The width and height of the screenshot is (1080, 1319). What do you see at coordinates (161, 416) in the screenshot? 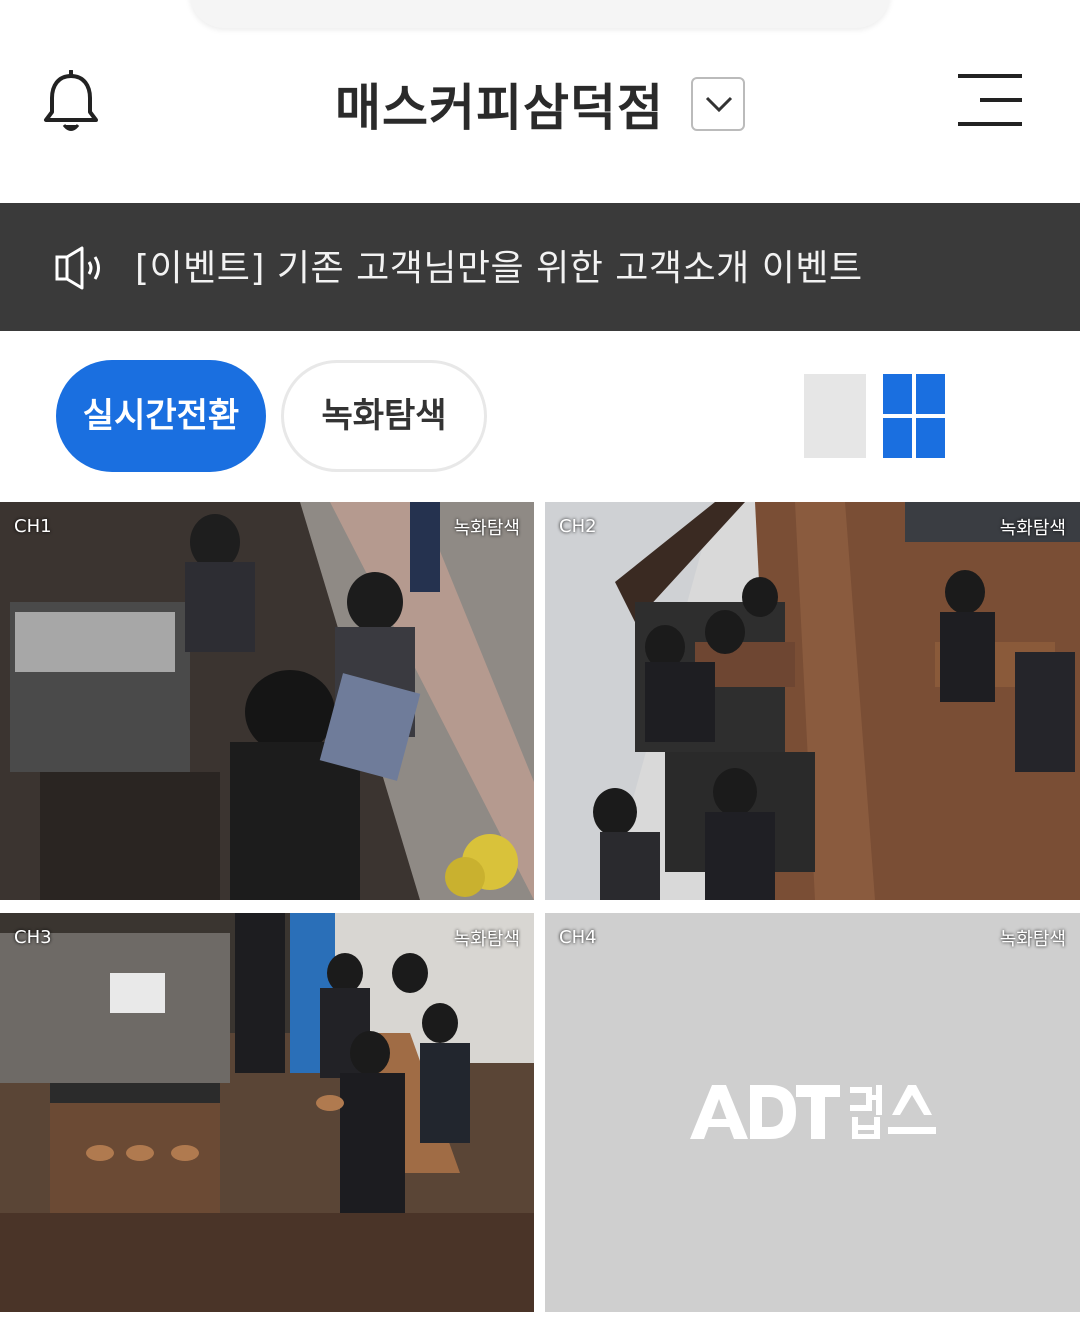
I see `live-switch-button: 실시간전환` at bounding box center [161, 416].